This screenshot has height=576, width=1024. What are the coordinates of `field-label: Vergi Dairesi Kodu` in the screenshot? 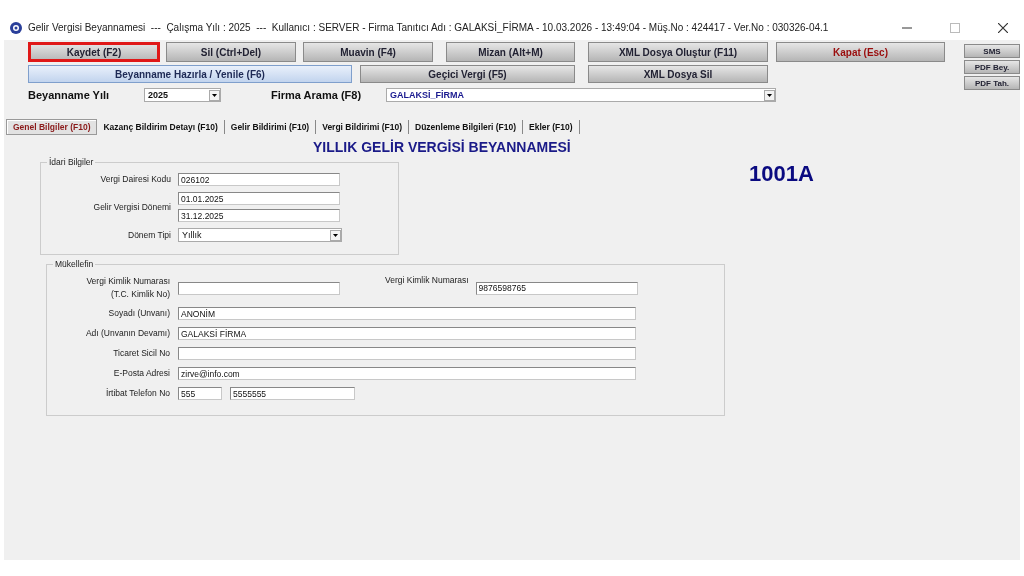 It's located at (135, 179).